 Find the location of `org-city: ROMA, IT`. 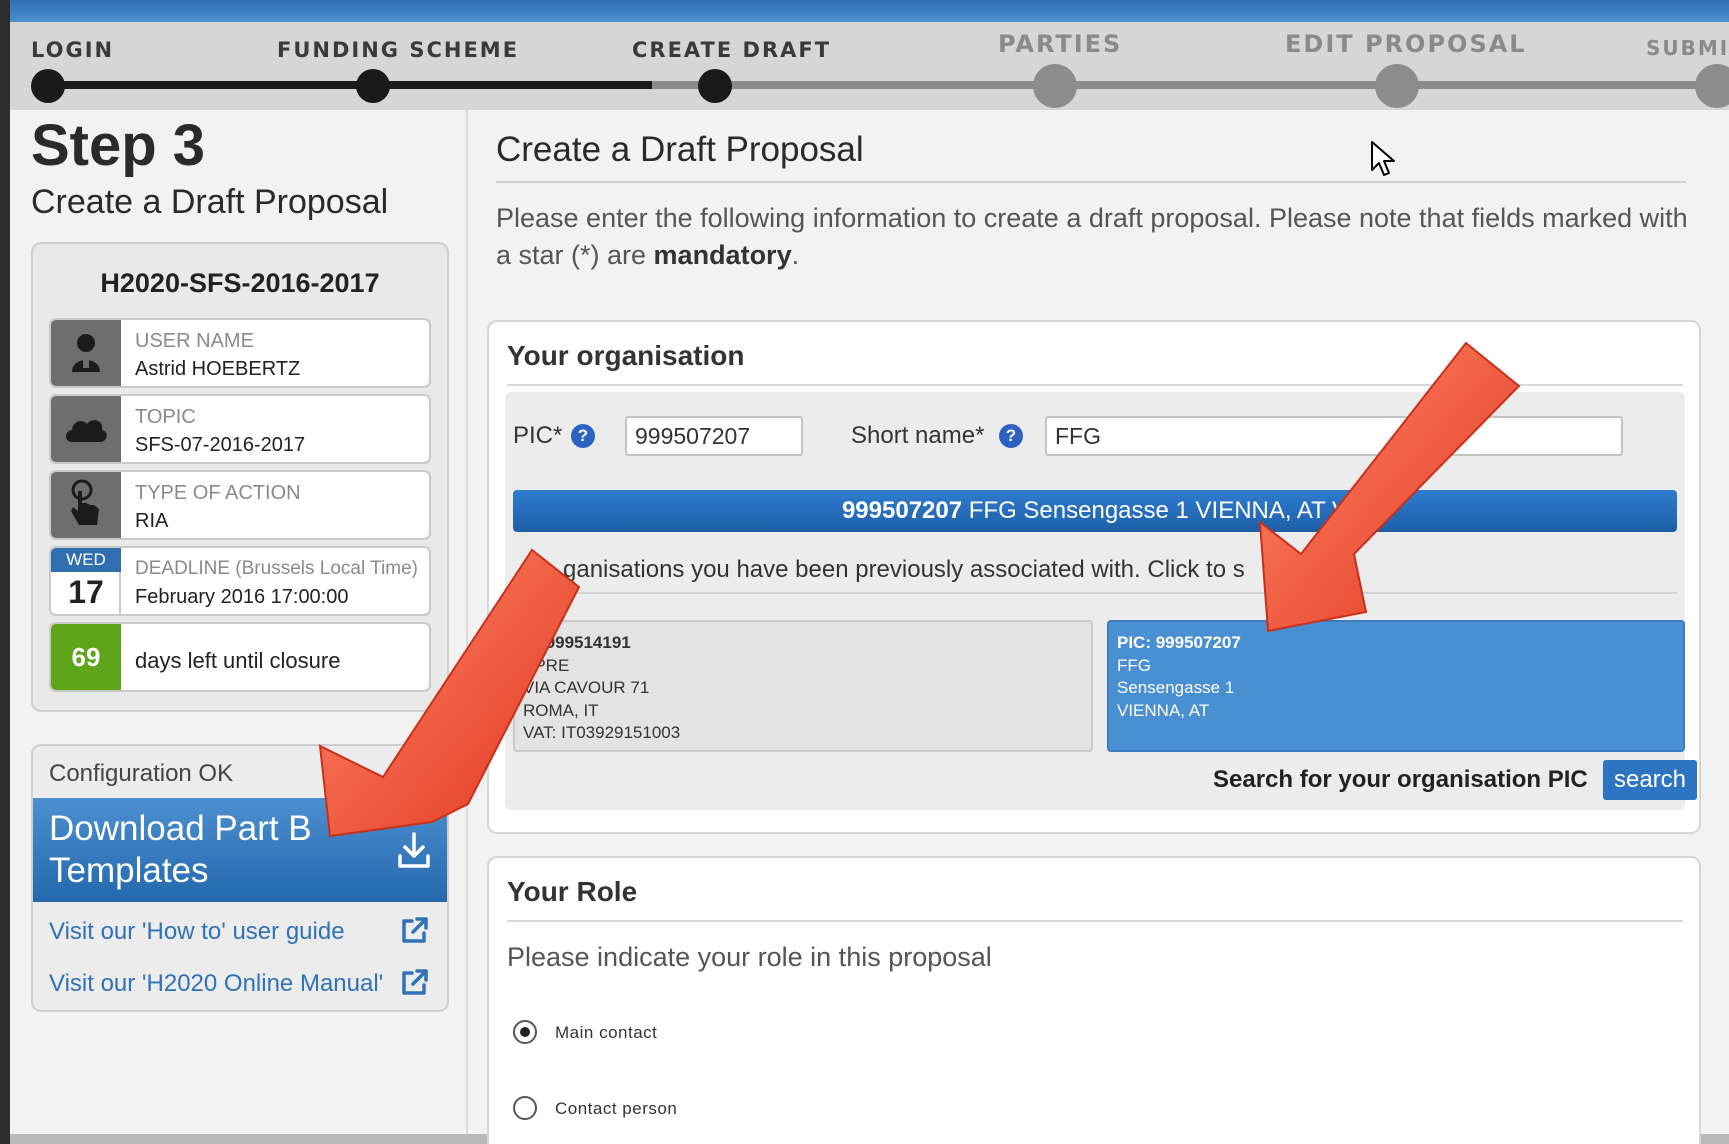

org-city: ROMA, IT is located at coordinates (561, 710).